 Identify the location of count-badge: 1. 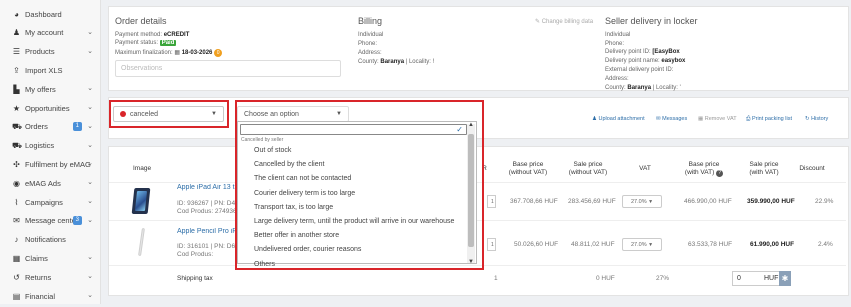
(77, 126).